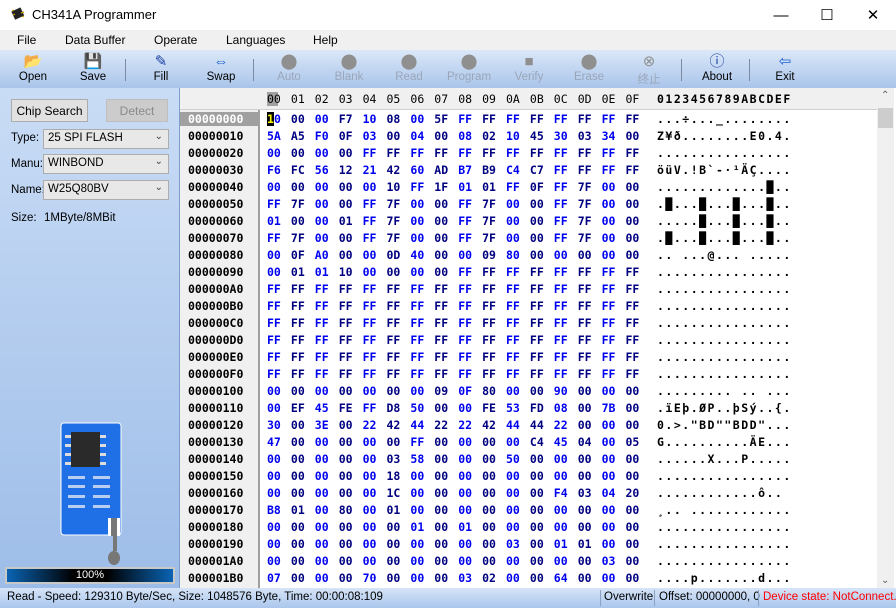  Describe the element at coordinates (561, 578) in the screenshot. I see `hex-byte: 64` at that location.